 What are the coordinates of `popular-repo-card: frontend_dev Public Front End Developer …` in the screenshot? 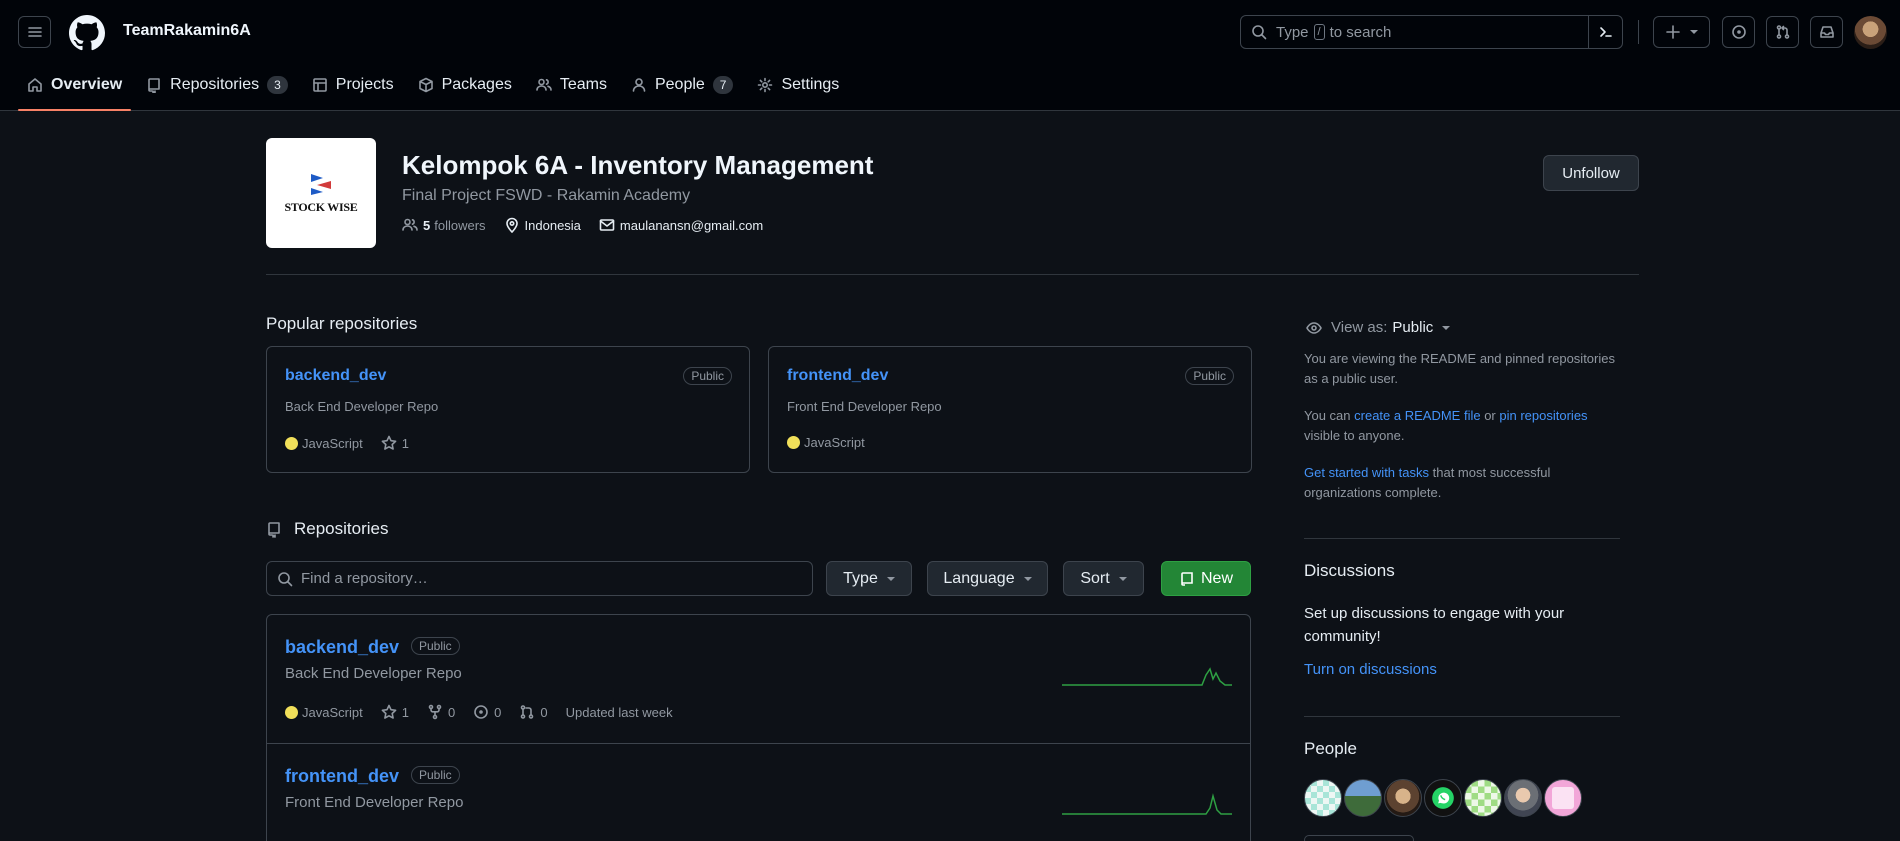 It's located at (1010, 409).